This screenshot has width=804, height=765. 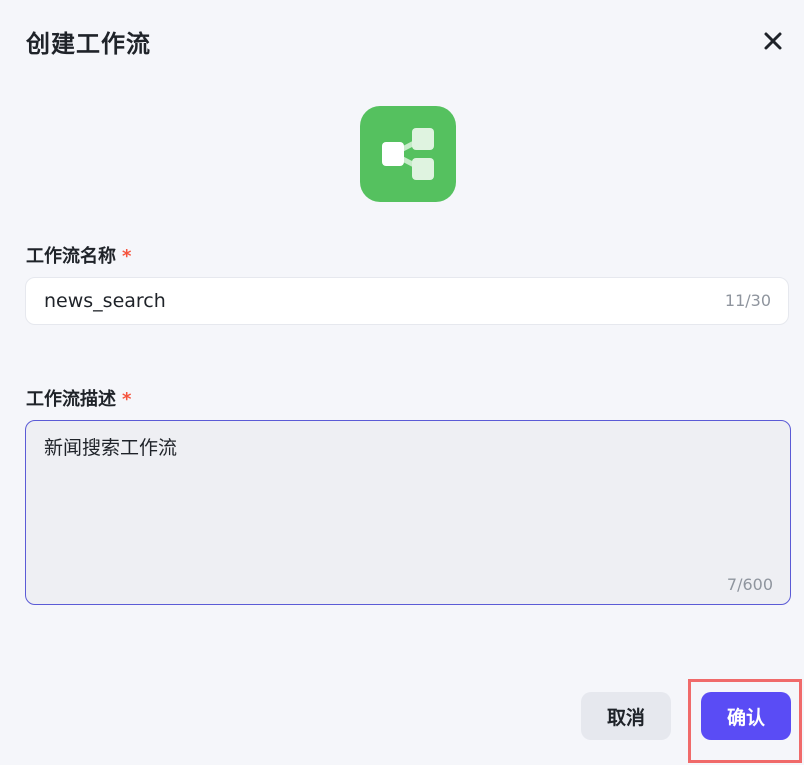 I want to click on workflow-share-icon, so click(x=408, y=154).